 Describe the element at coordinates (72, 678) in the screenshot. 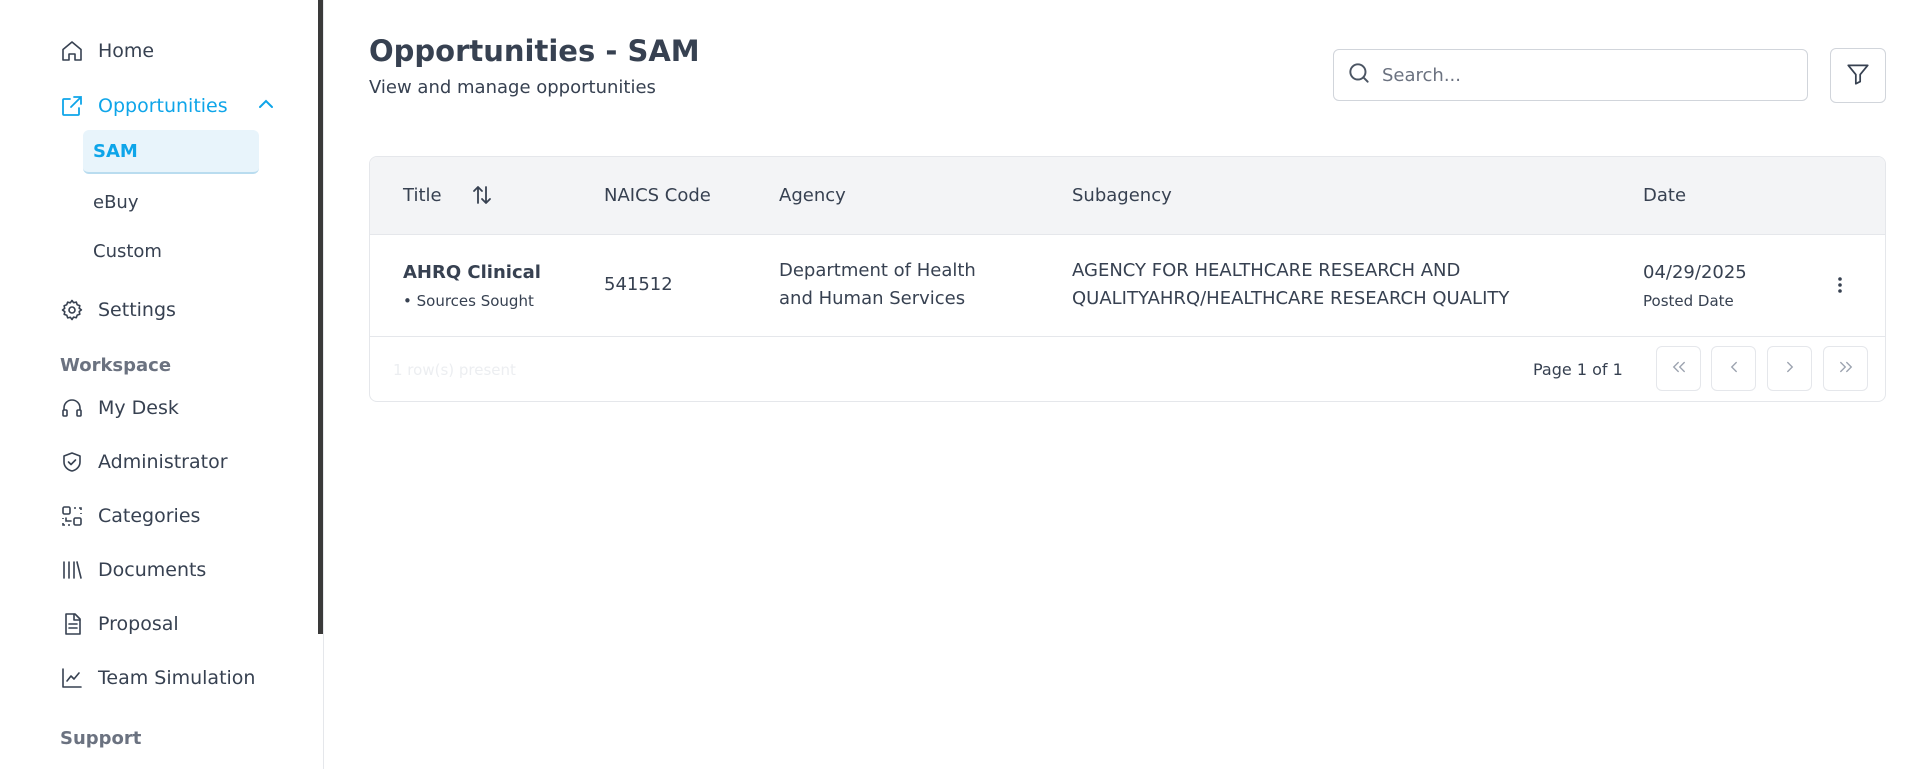

I see `line-chart-icon` at that location.